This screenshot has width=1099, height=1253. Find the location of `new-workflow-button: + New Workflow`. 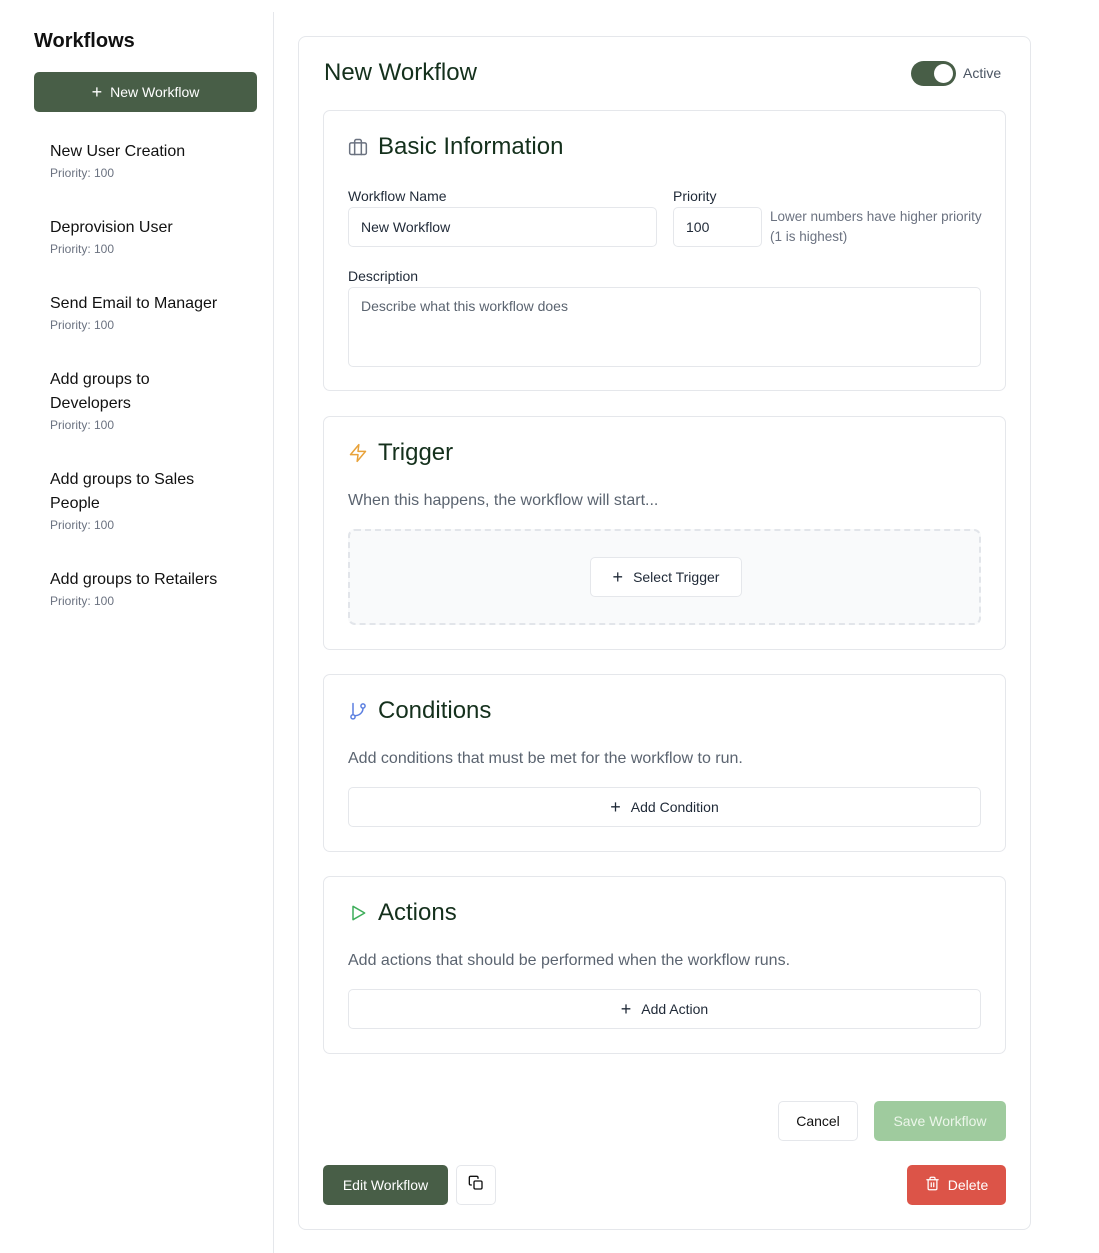

new-workflow-button: + New Workflow is located at coordinates (145, 92).